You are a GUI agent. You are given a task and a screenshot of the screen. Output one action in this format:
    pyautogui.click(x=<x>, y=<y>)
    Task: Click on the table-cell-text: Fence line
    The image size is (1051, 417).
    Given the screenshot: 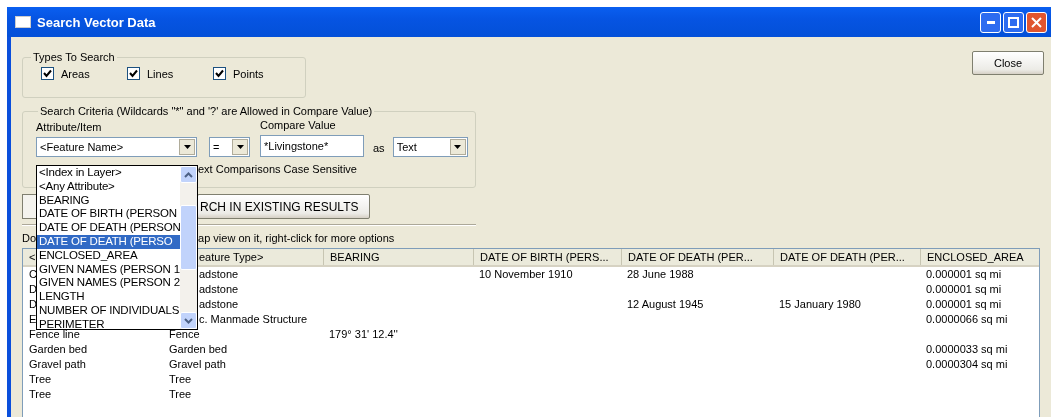 What is the action you would take?
    pyautogui.click(x=54, y=335)
    